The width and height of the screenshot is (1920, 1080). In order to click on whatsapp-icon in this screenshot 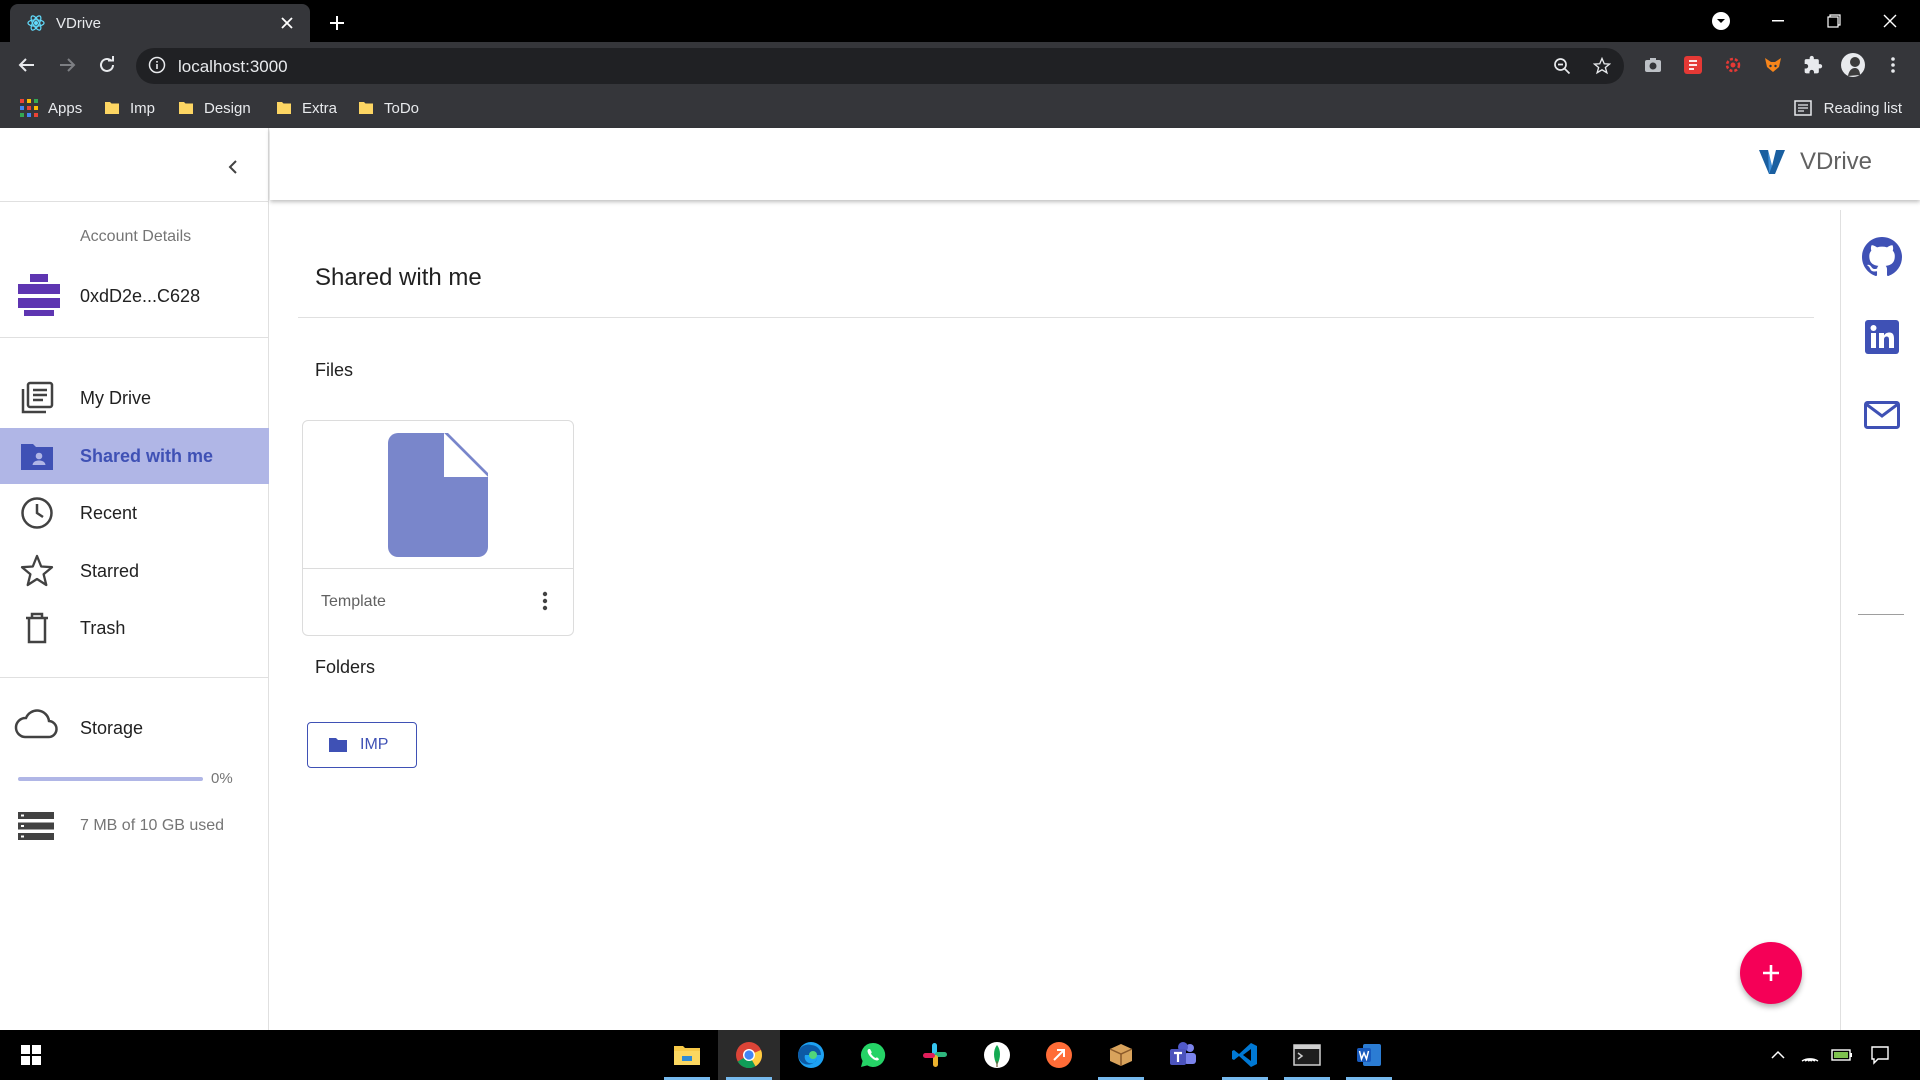, I will do `click(873, 1054)`.